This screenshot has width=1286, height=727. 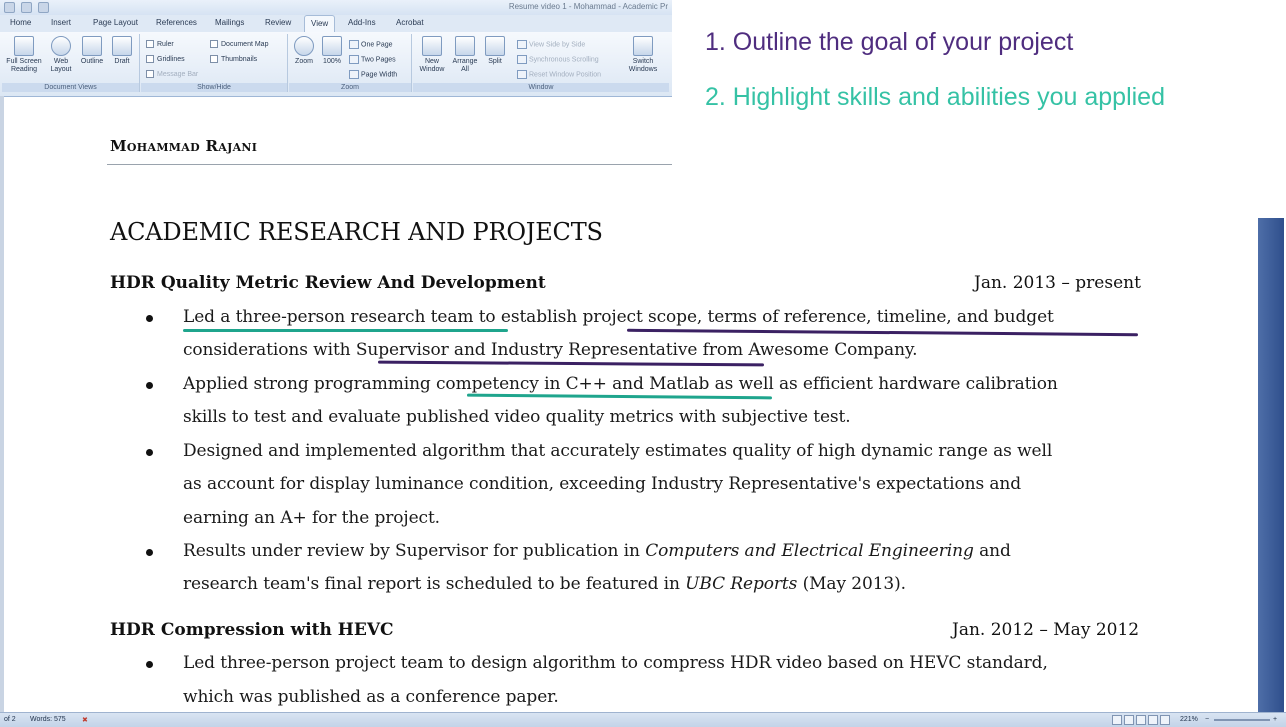 What do you see at coordinates (336, 8) in the screenshot?
I see `word-title-bar: Resume video 1 - Mohammad - Academic Pr` at bounding box center [336, 8].